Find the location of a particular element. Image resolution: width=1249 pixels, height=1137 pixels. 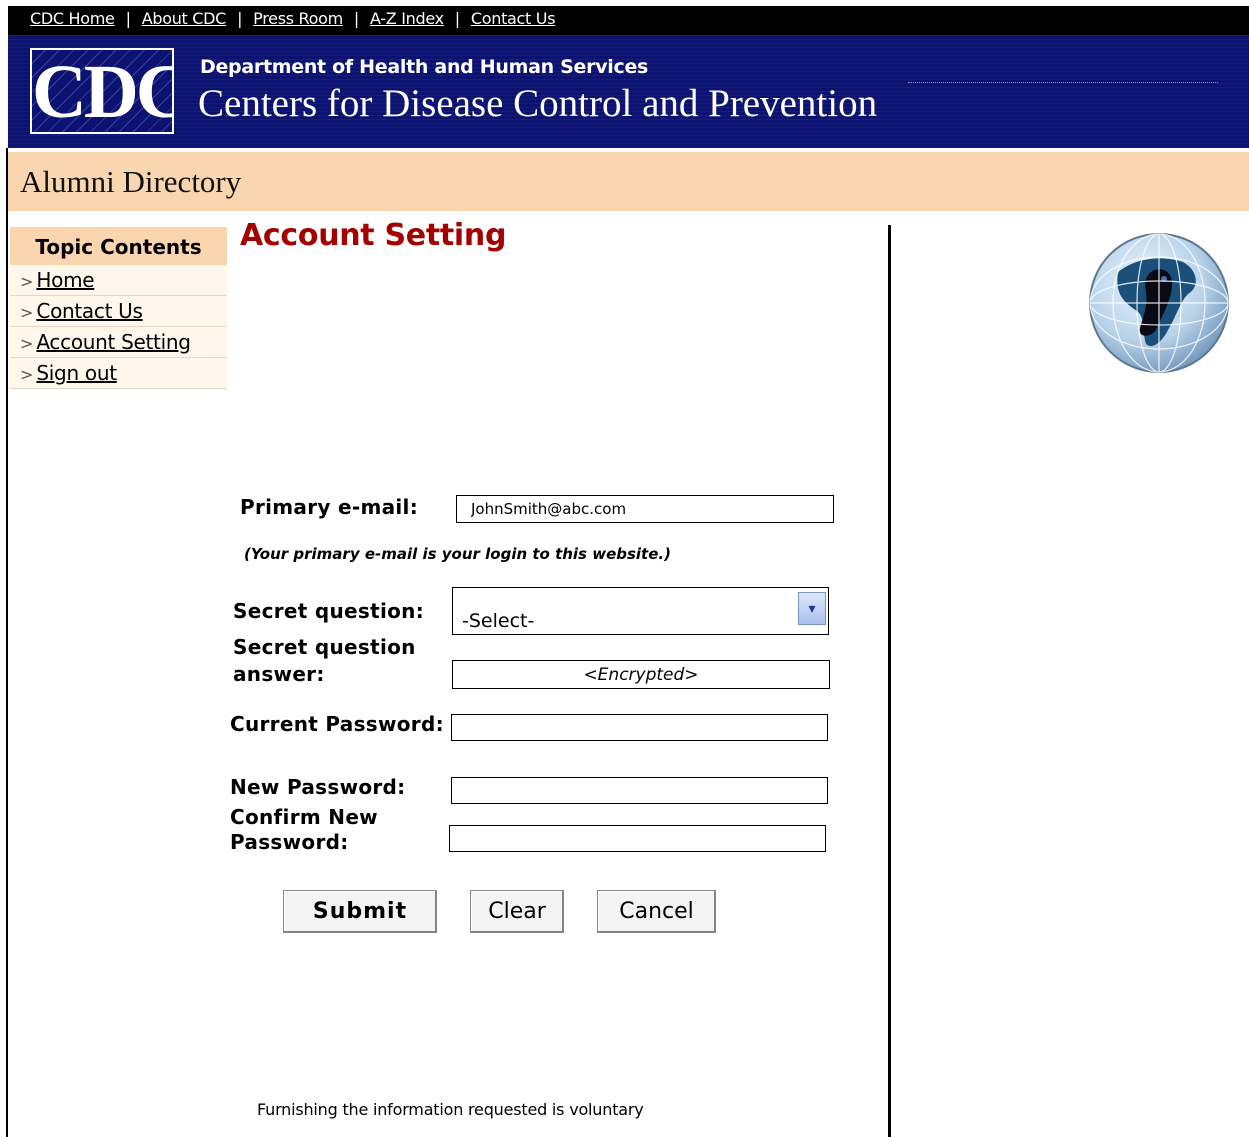

nav-link-cdc-home: CDC Home is located at coordinates (72, 18).